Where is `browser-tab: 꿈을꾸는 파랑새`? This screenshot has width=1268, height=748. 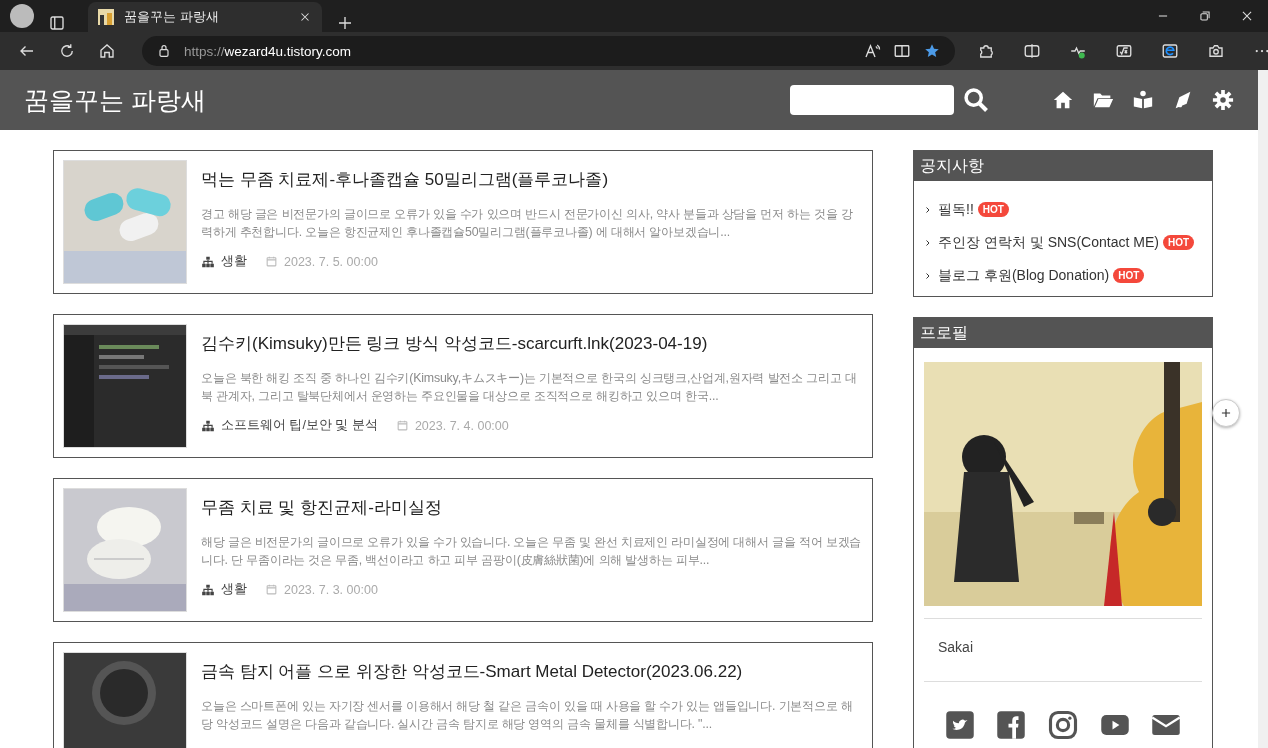 browser-tab: 꿈을꾸는 파랑새 is located at coordinates (205, 17).